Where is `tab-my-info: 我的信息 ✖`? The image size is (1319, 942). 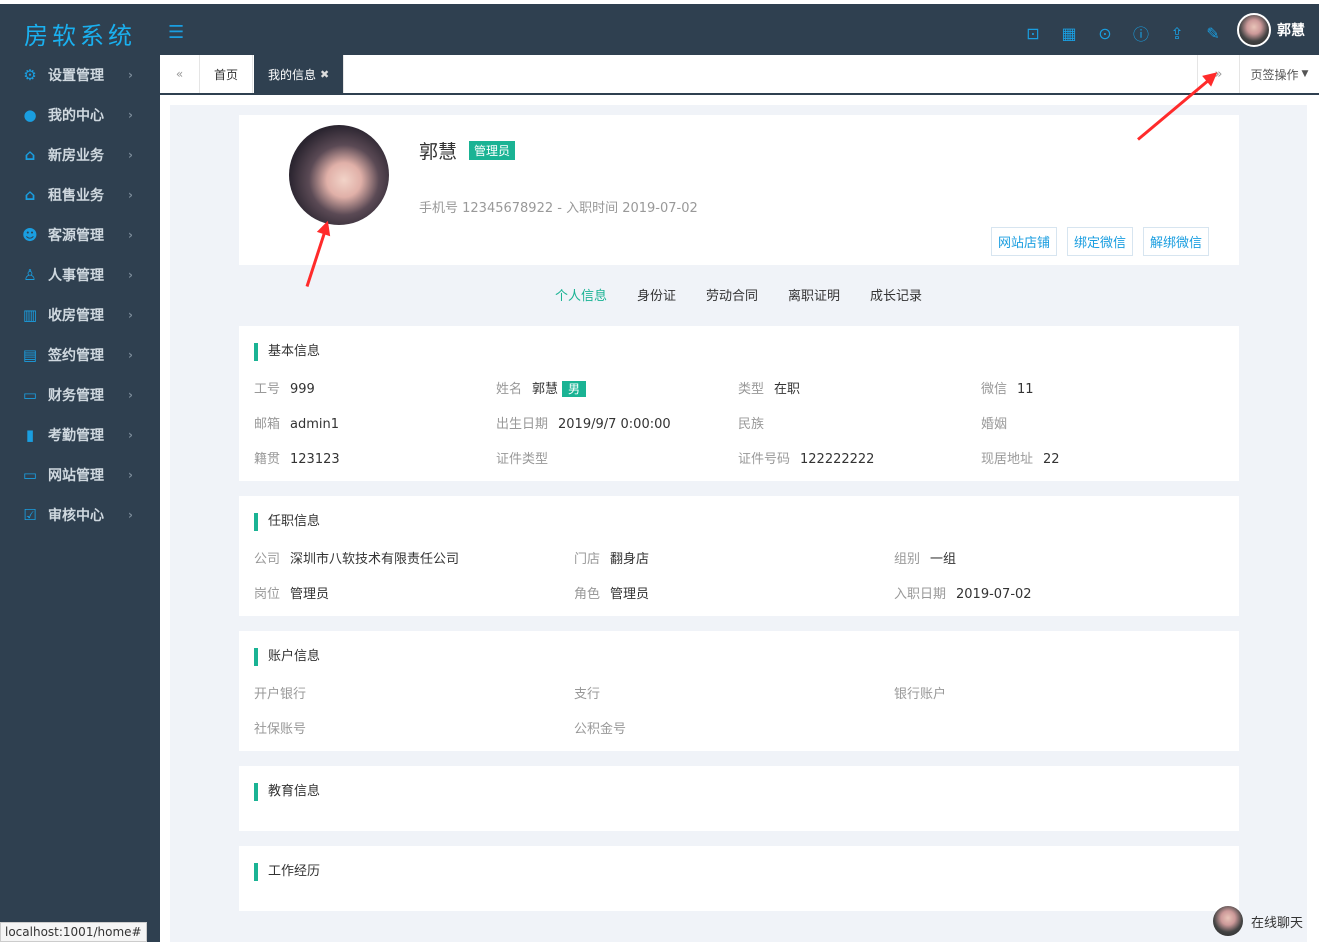
tab-my-info: 我的信息 ✖ is located at coordinates (299, 74).